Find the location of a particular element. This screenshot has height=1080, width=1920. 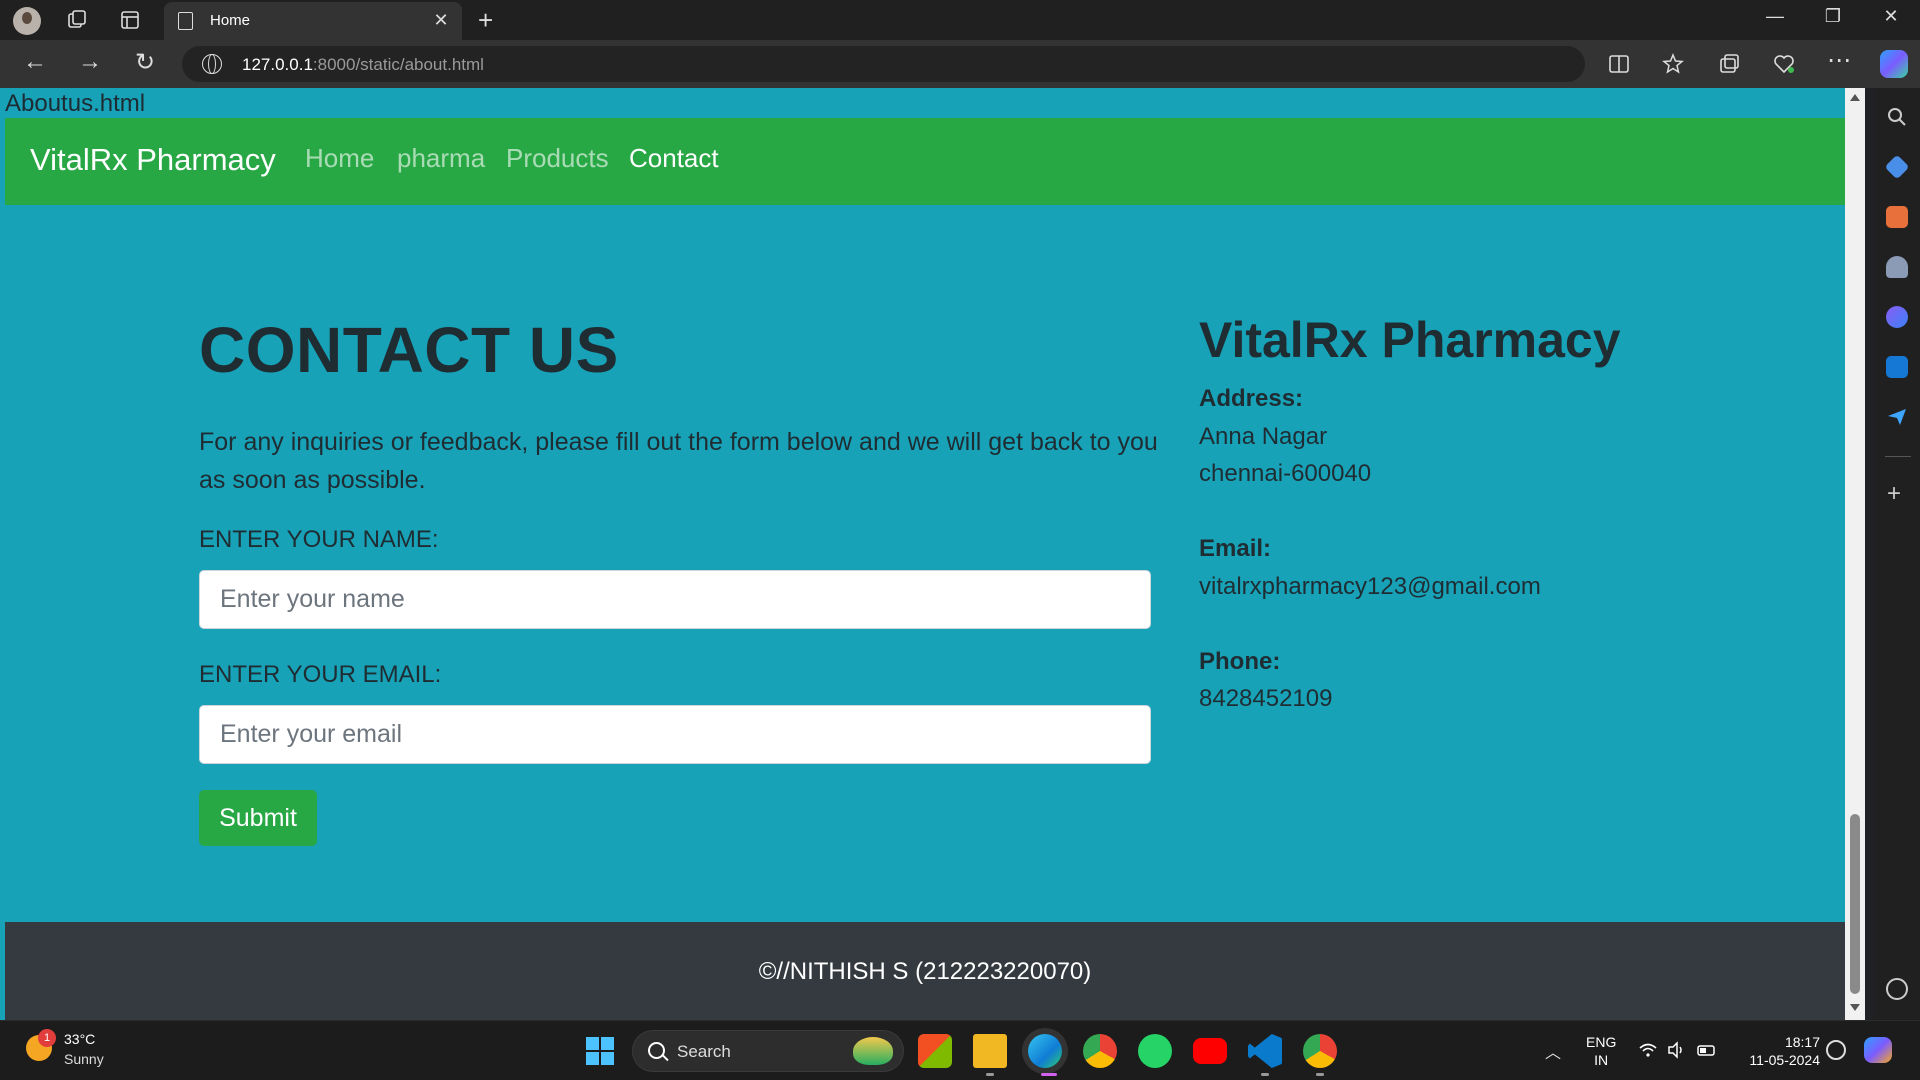

page-title: CONTACT US is located at coordinates (409, 350).